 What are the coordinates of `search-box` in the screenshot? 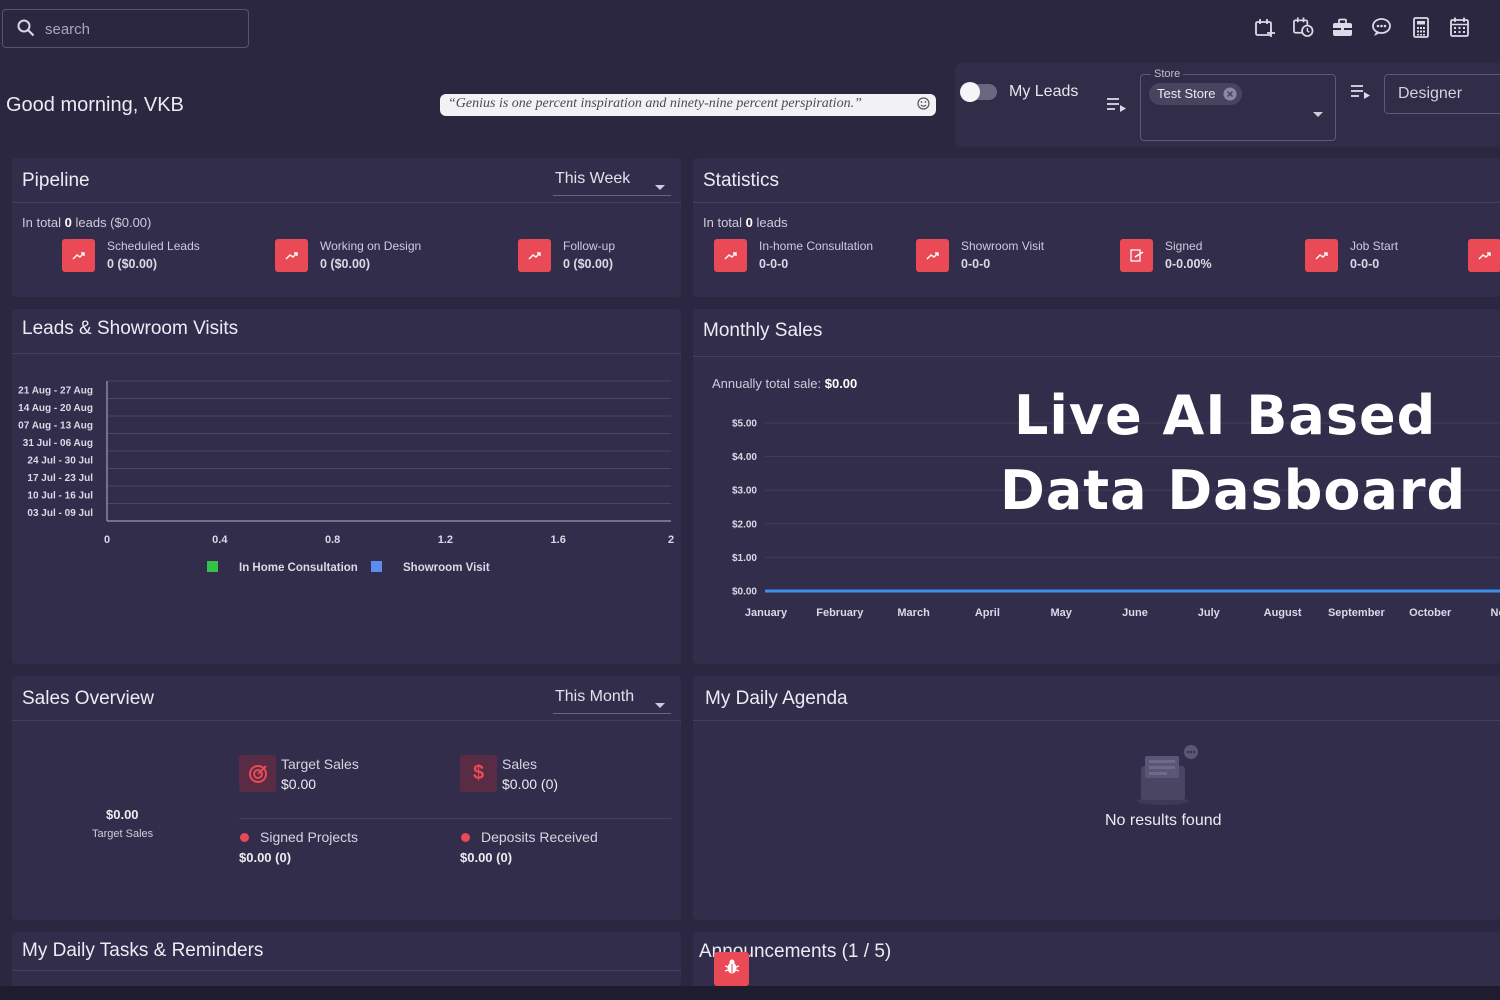 It's located at (125, 28).